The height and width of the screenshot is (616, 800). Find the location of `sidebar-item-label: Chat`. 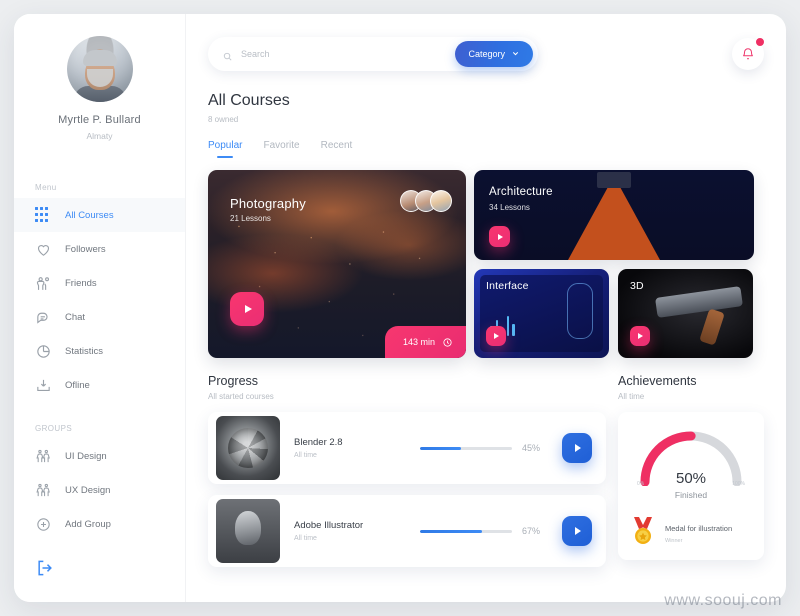

sidebar-item-label: Chat is located at coordinates (75, 317).